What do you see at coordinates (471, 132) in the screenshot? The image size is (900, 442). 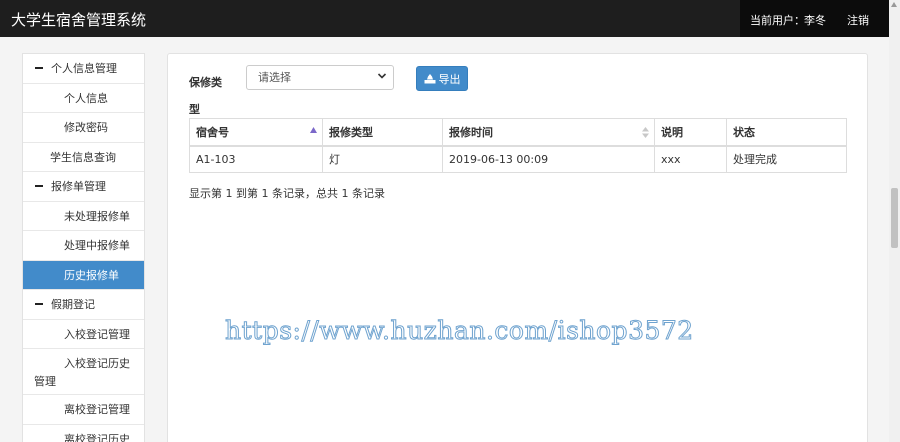 I see `column-header-label: 报修时间` at bounding box center [471, 132].